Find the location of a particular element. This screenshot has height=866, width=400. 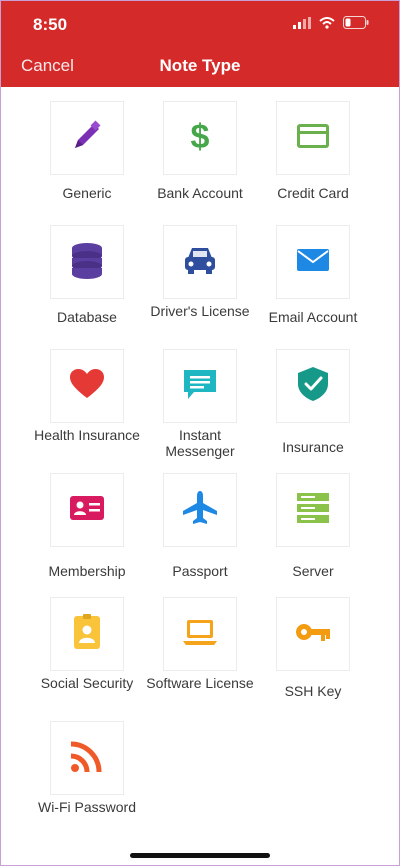

database-icon is located at coordinates (87, 262).